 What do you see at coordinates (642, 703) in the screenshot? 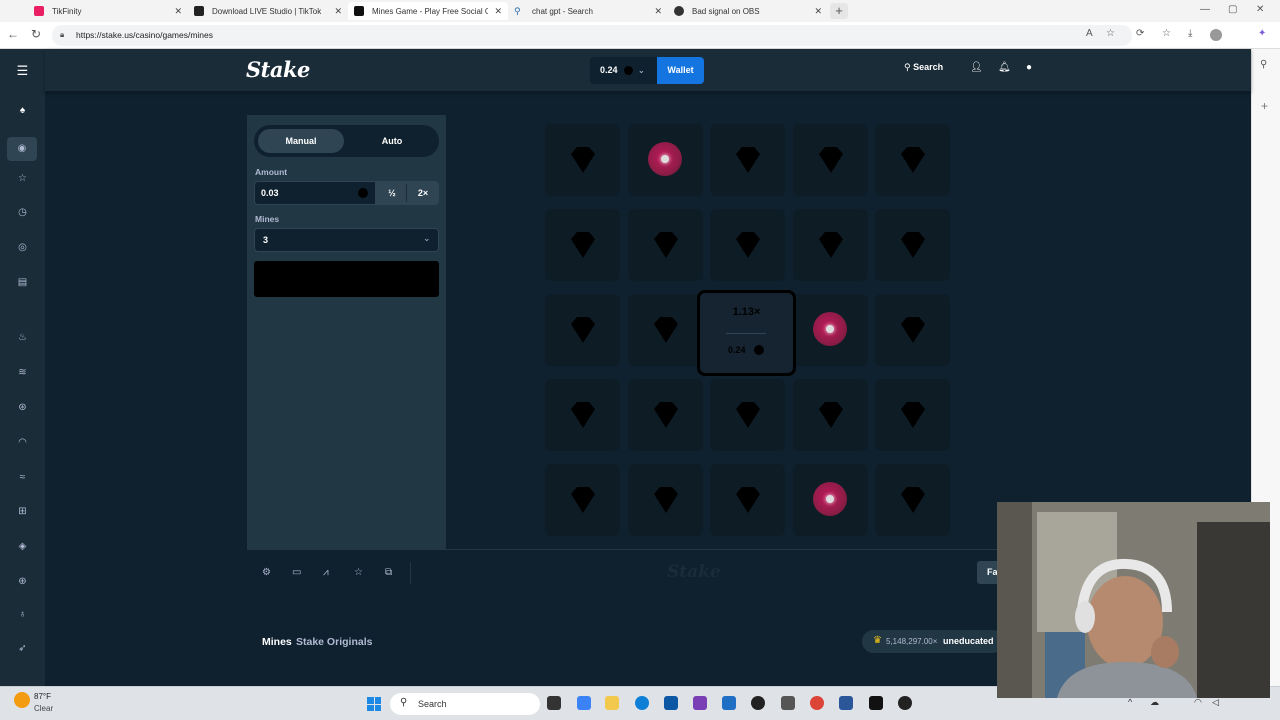
I see `edge-icon` at bounding box center [642, 703].